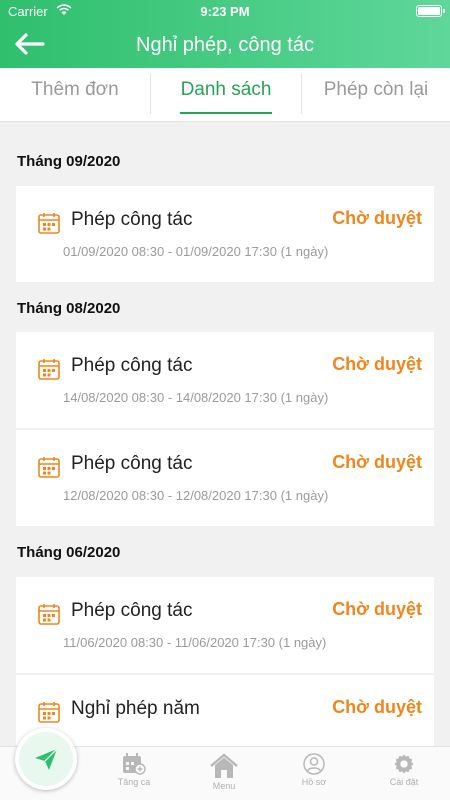  Describe the element at coordinates (224, 765) in the screenshot. I see `home-icon` at that location.